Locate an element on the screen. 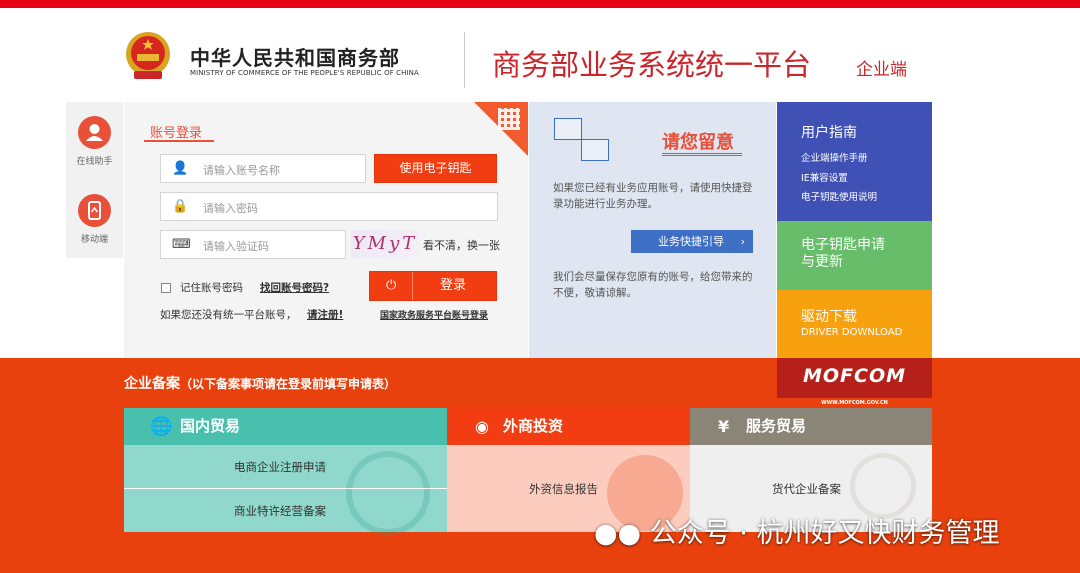 The width and height of the screenshot is (1080, 573). guide-link-manual: 企业端操作手册 is located at coordinates (834, 157).